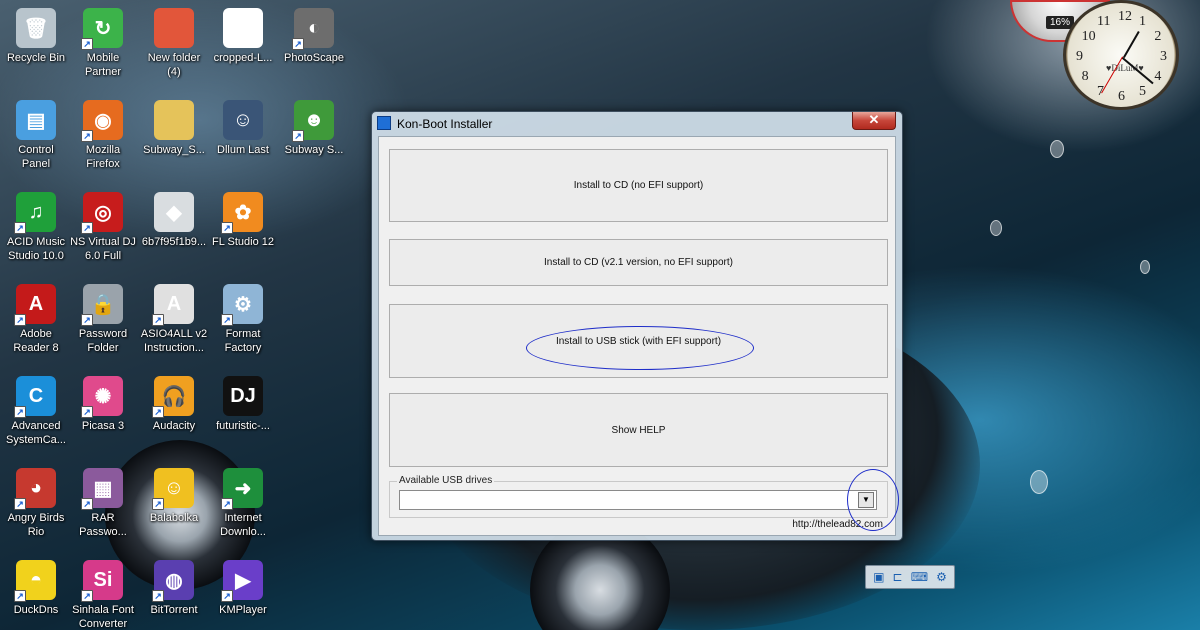 The height and width of the screenshot is (630, 1200). Describe the element at coordinates (36, 249) in the screenshot. I see `desktop-icon-label: ACID Music Studio 10.0` at that location.